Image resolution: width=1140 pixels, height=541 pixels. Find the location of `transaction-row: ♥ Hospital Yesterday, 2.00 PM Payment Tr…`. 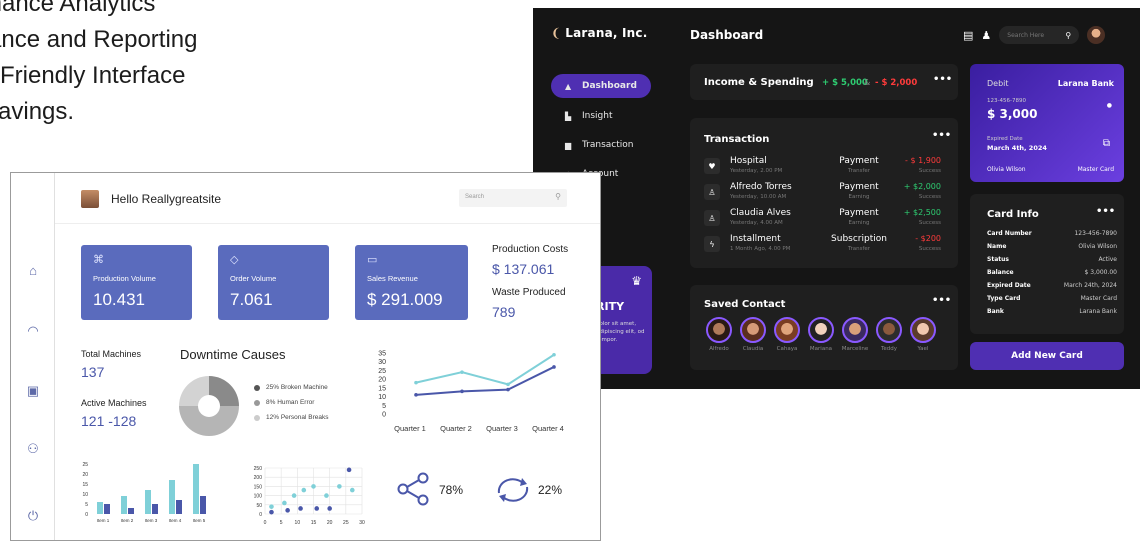

transaction-row: ♥ Hospital Yesterday, 2.00 PM Payment Tr… is located at coordinates (826, 168).